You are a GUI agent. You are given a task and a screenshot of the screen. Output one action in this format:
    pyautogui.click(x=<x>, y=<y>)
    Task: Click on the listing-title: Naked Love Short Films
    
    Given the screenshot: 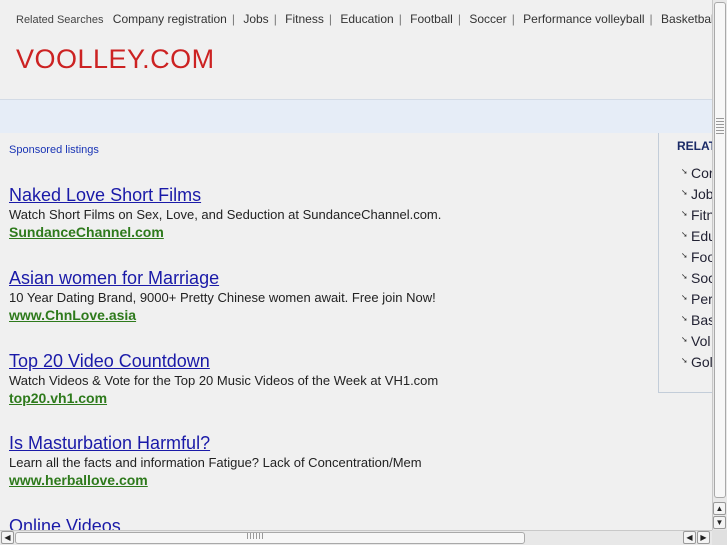 What is the action you would take?
    pyautogui.click(x=329, y=195)
    